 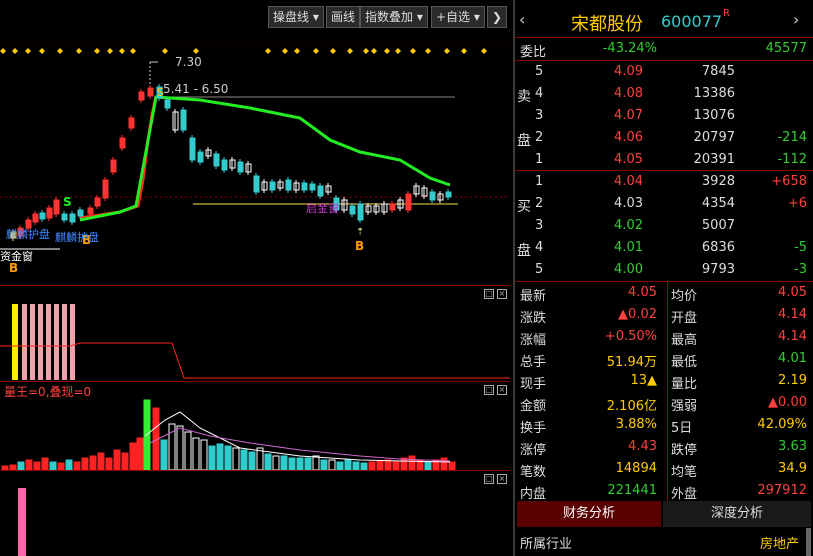 What do you see at coordinates (16, 256) in the screenshot?
I see `annotation-fund: 资金窗` at bounding box center [16, 256].